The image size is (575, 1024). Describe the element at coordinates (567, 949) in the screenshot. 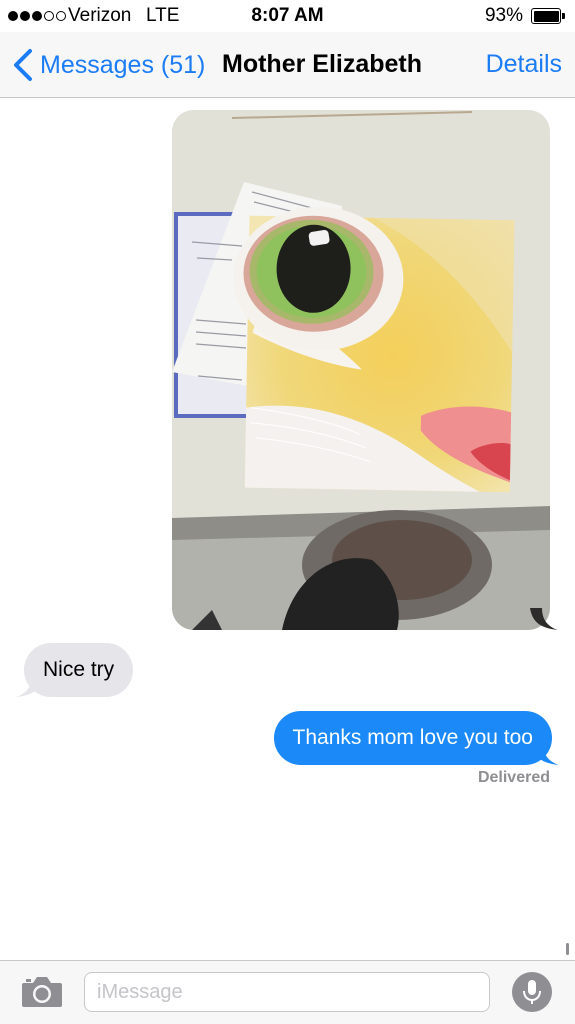

I see `scroll-indicator` at that location.